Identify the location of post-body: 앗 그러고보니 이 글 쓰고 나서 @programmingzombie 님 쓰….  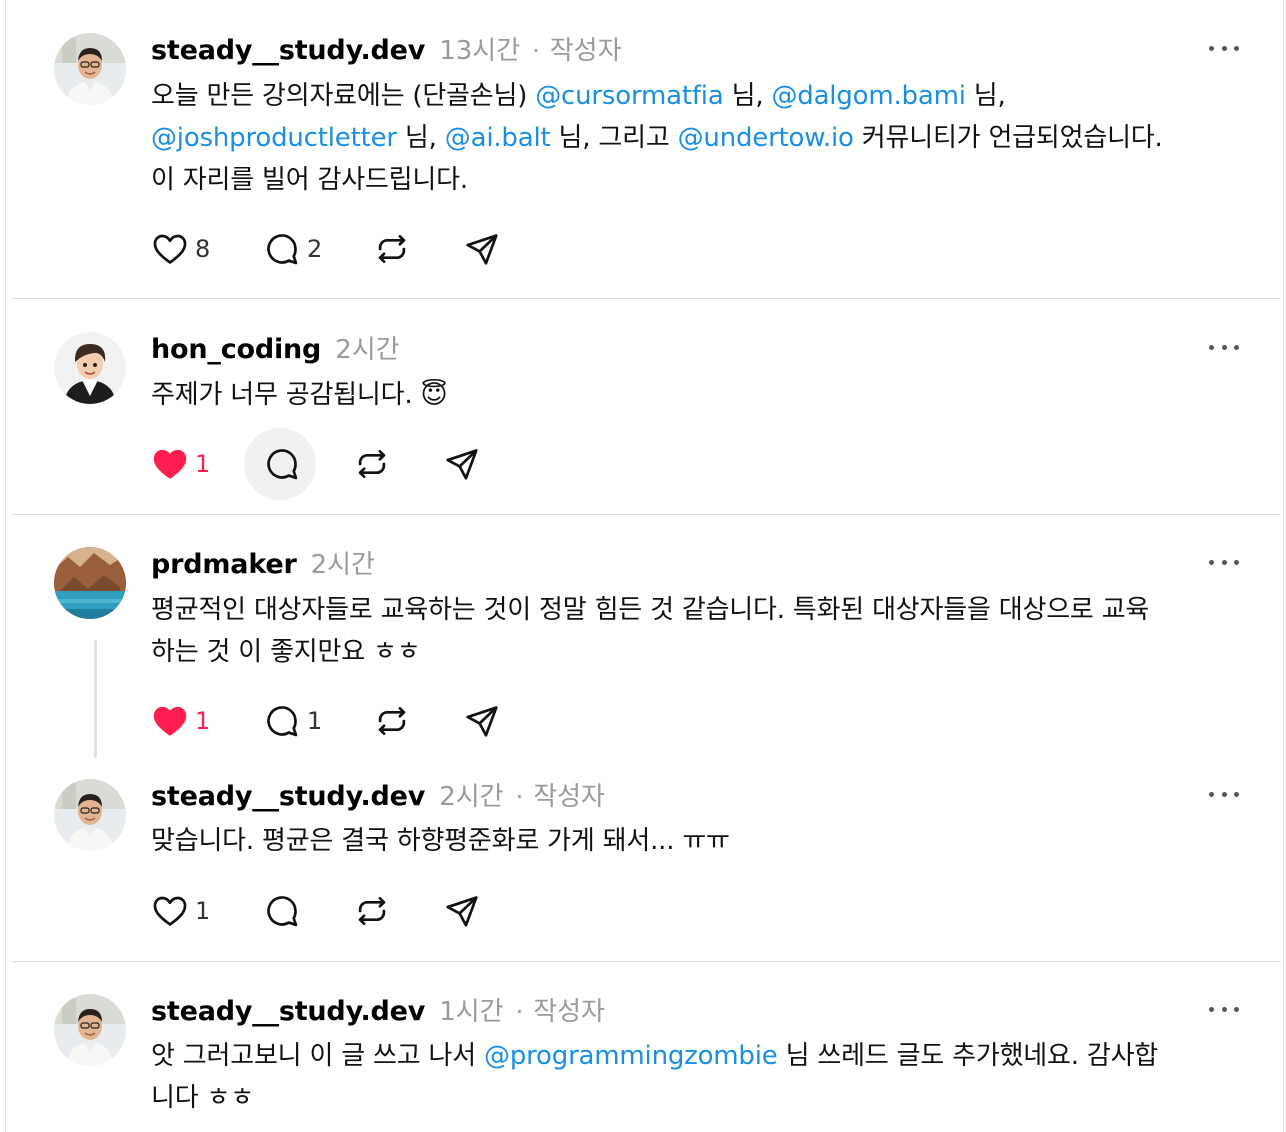
(701, 1077).